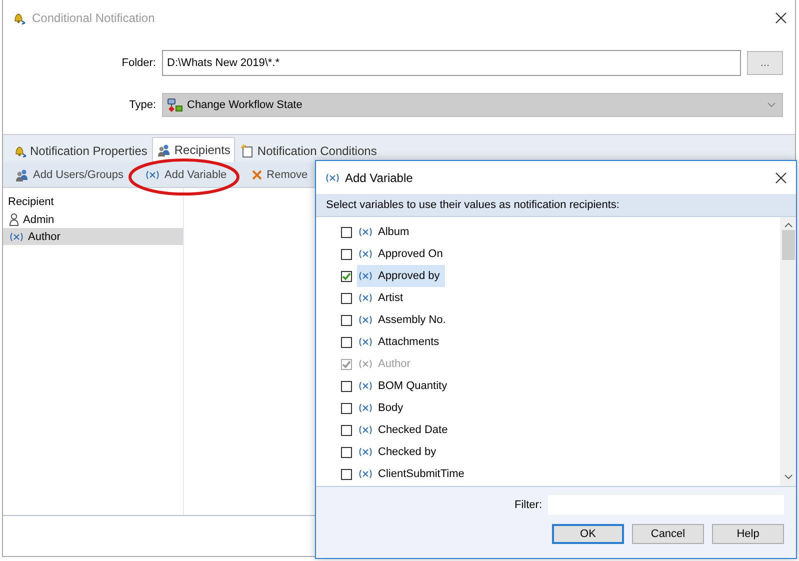 Image resolution: width=799 pixels, height=561 pixels. What do you see at coordinates (379, 177) in the screenshot?
I see `dialog-title: Add Variable` at bounding box center [379, 177].